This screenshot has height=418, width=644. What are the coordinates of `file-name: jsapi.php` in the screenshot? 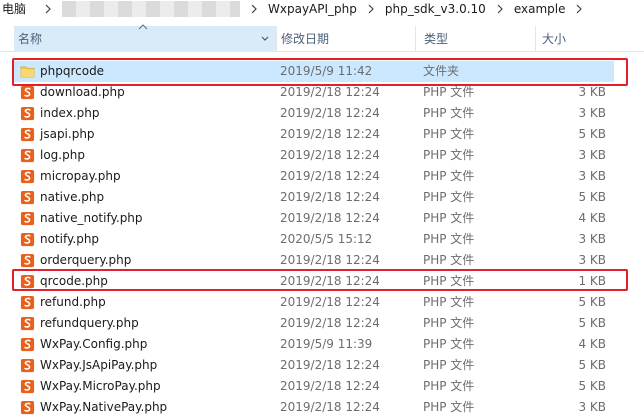 It's located at (67, 134).